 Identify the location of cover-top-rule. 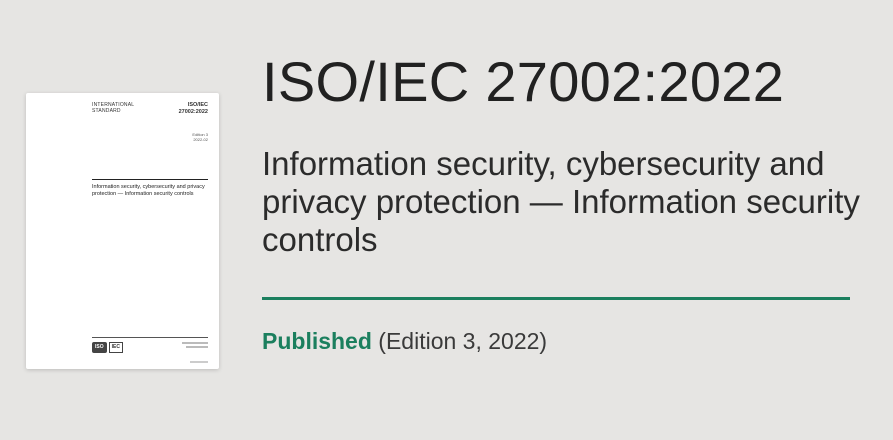
(150, 179).